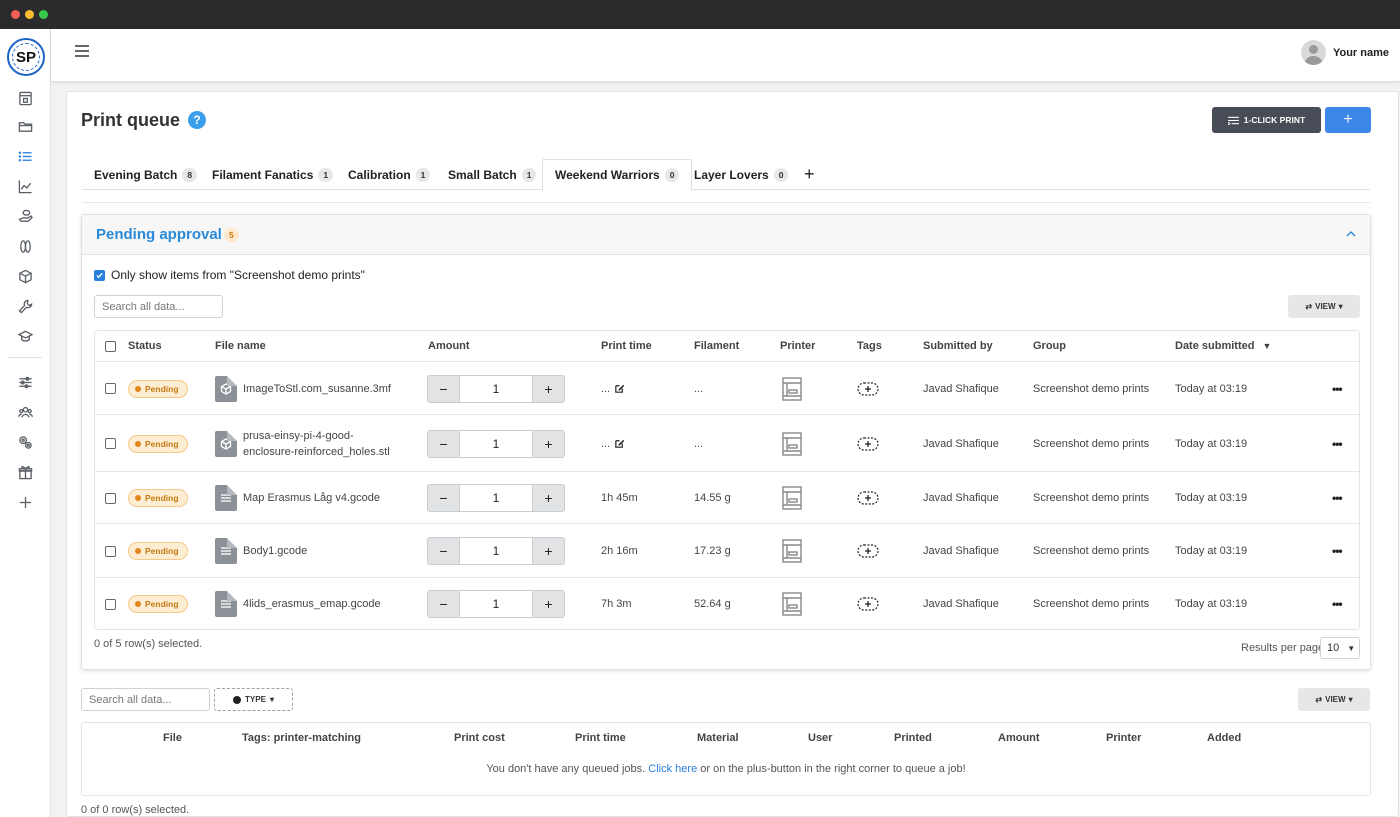 This screenshot has height=817, width=1400. What do you see at coordinates (82, 51) in the screenshot?
I see `hamburger-menu-icon` at bounding box center [82, 51].